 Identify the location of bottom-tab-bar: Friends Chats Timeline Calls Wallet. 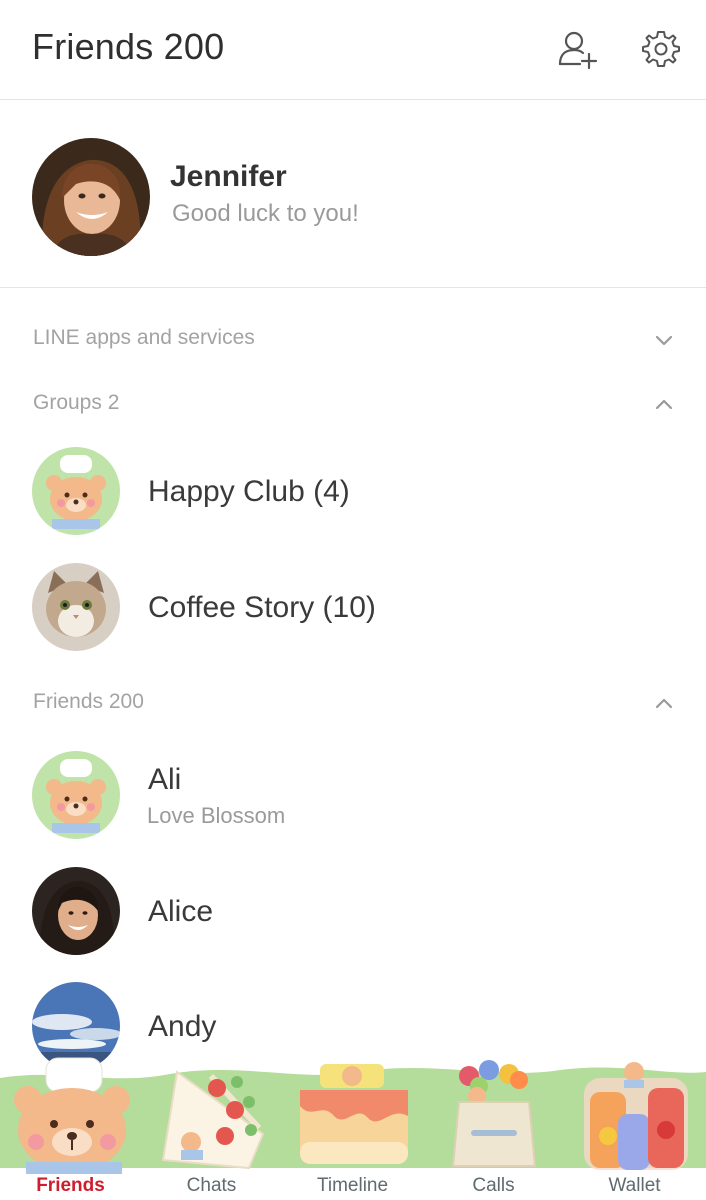
(353, 1125).